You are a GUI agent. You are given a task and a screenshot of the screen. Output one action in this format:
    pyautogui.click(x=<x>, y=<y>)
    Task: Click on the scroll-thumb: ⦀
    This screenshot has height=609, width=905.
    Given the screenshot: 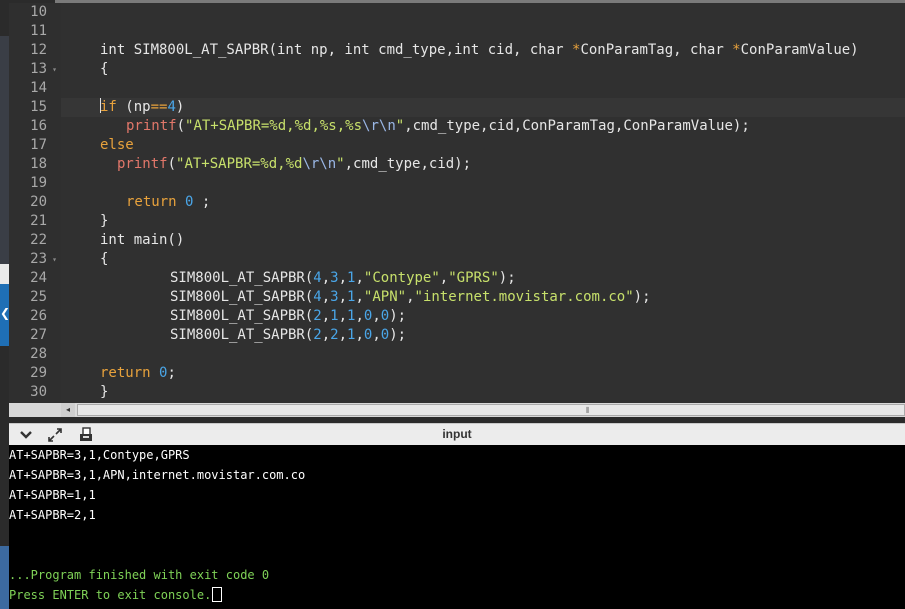 What is the action you would take?
    pyautogui.click(x=491, y=410)
    